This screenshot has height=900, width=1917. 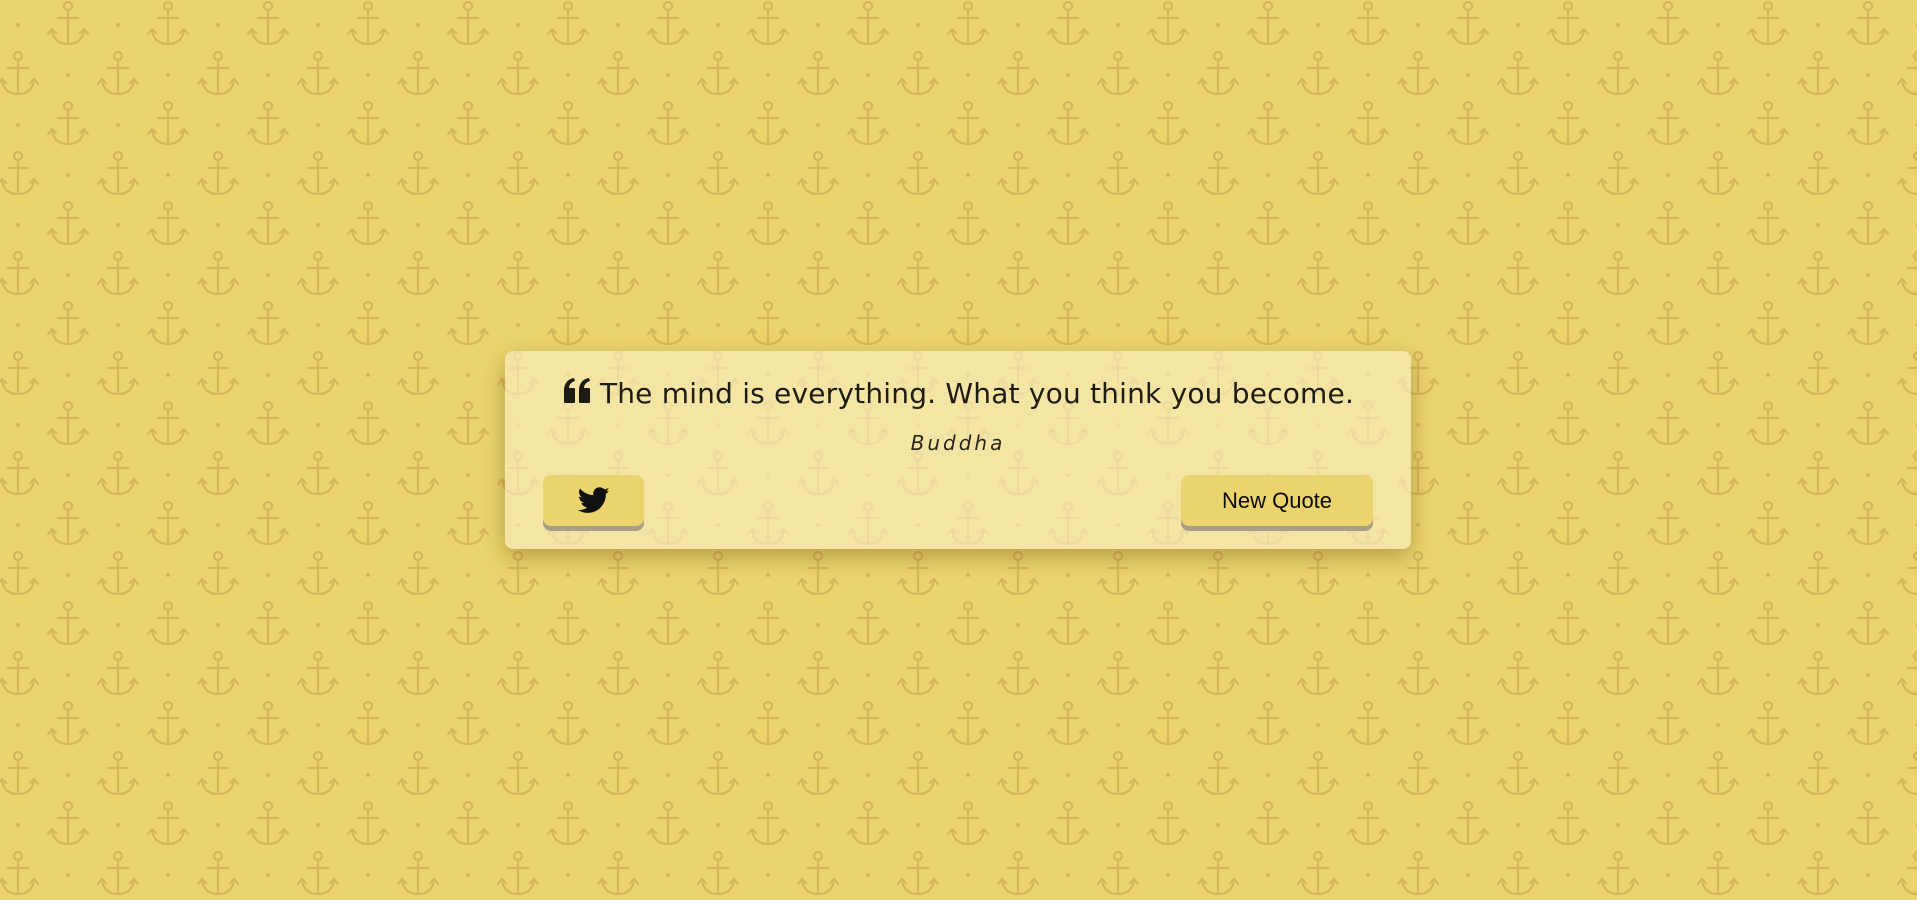 What do you see at coordinates (577, 391) in the screenshot?
I see `quote-left-icon` at bounding box center [577, 391].